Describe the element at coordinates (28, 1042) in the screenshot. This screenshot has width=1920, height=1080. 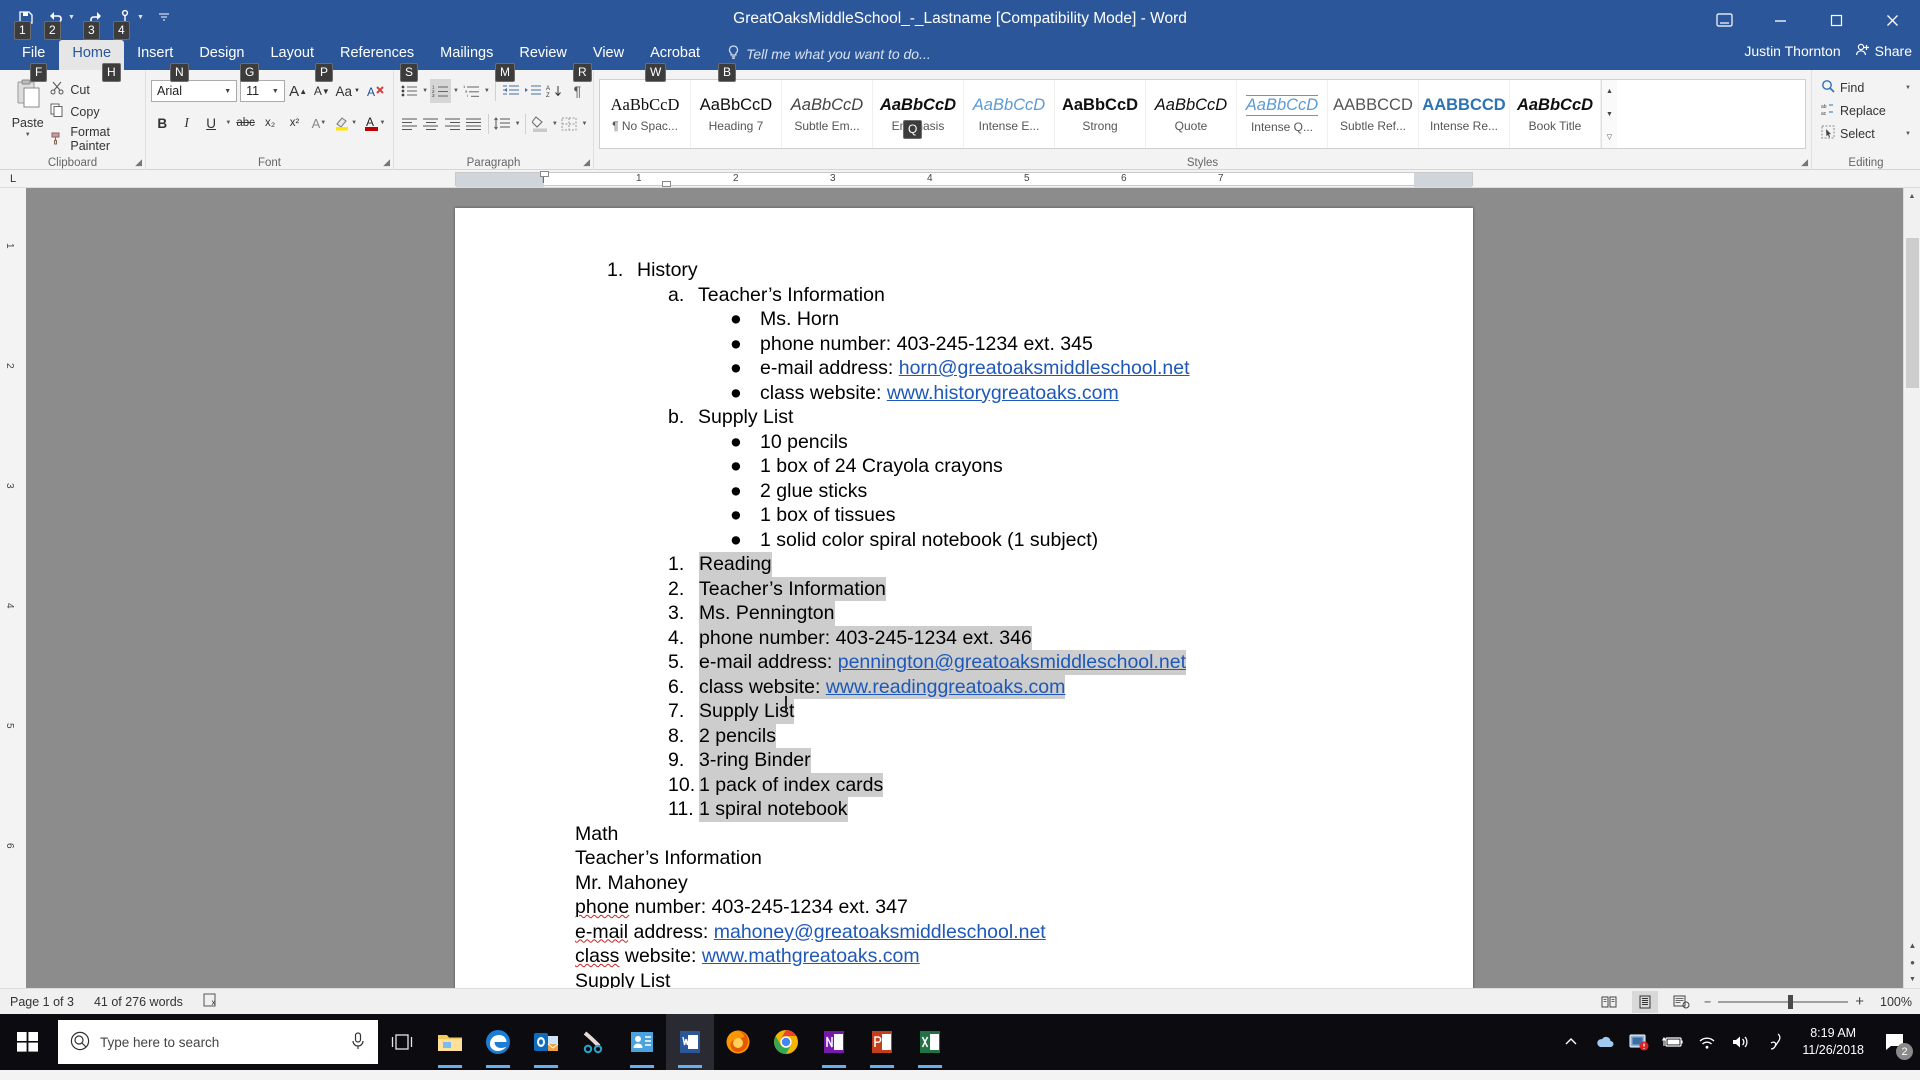
I see `start-button` at that location.